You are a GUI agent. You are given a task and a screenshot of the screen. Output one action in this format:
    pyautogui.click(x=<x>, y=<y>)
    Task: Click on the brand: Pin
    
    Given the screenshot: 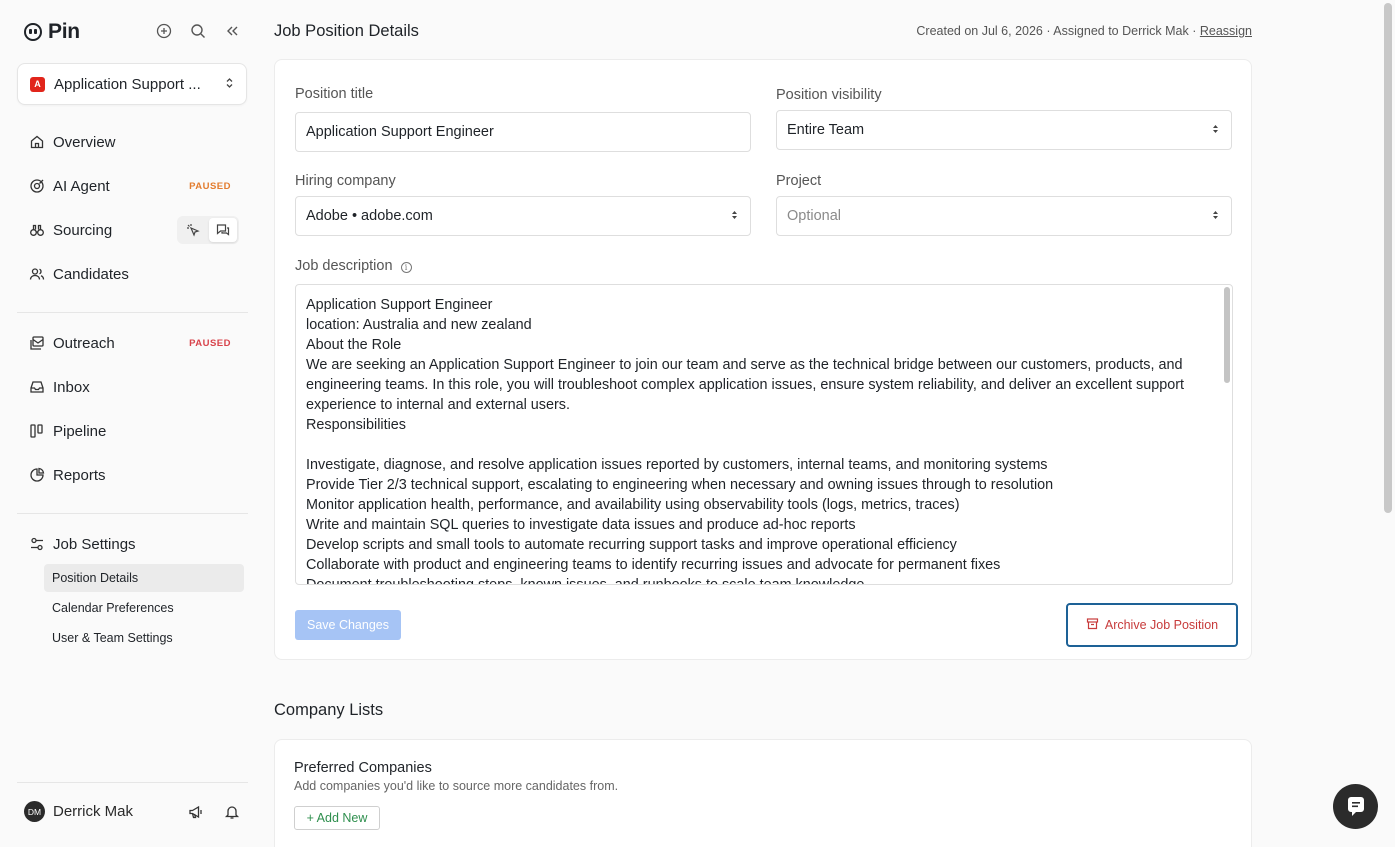 What is the action you would take?
    pyautogui.click(x=52, y=32)
    